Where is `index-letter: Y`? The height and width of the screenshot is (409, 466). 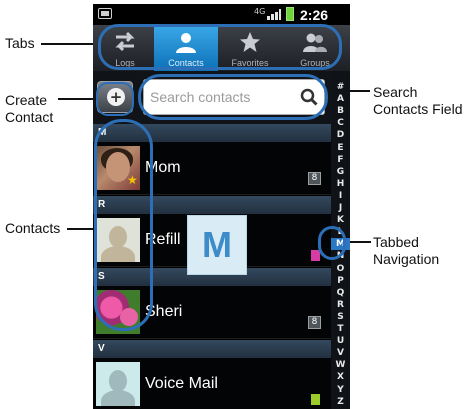
index-letter: Y is located at coordinates (340, 390).